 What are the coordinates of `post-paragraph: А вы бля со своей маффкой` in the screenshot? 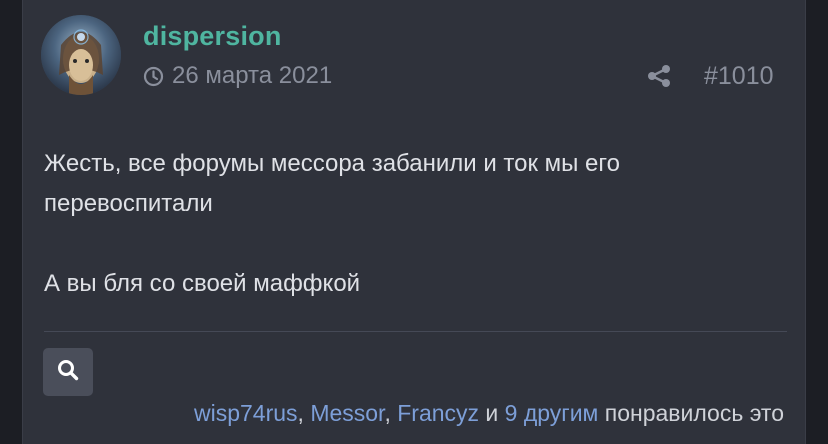 It's located at (202, 283).